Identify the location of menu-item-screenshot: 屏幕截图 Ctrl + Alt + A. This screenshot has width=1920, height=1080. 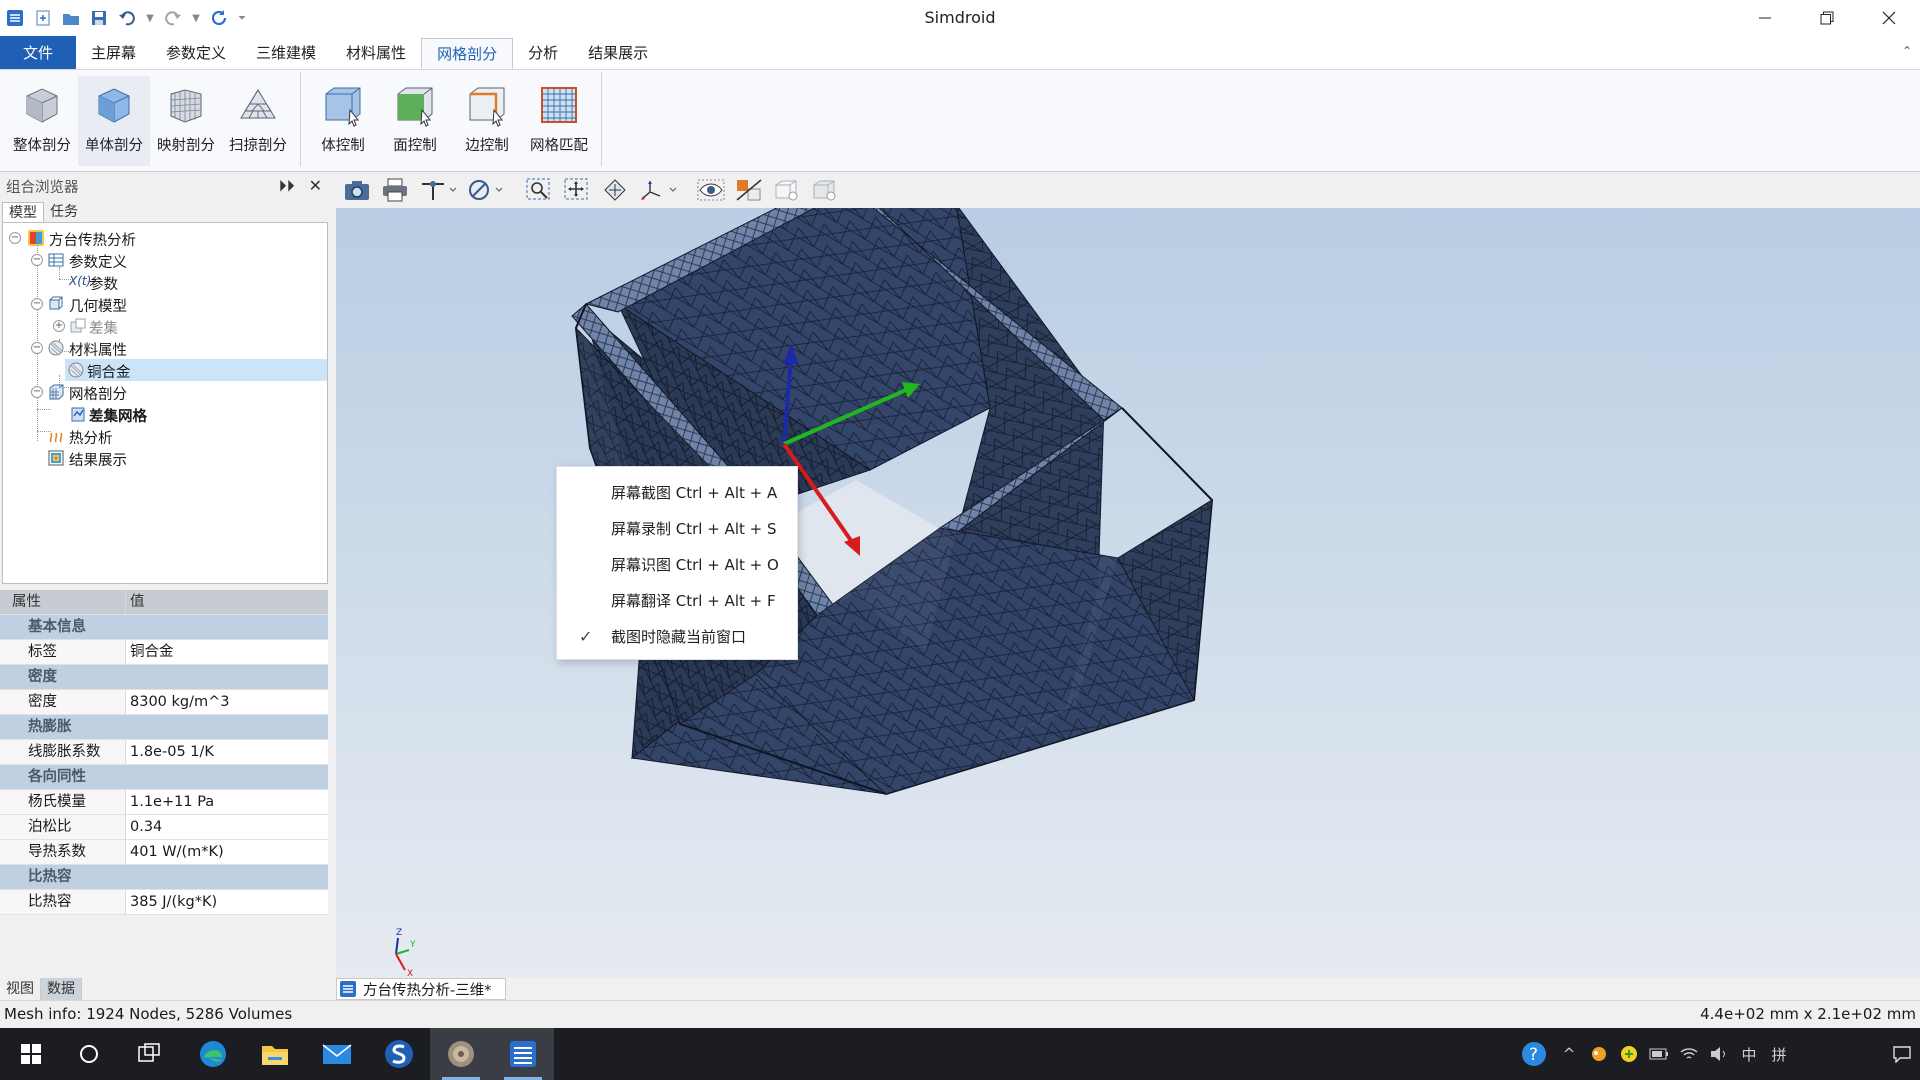
(677, 493).